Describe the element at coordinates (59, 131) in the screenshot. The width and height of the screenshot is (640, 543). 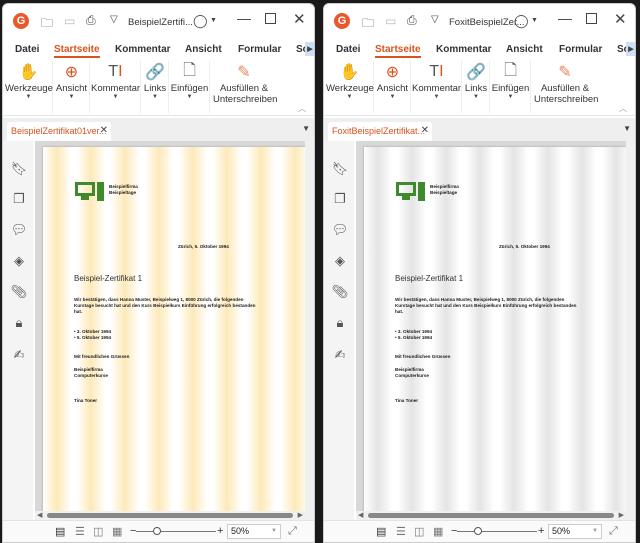
I see `document-tab: BeispielZertifikat01ver... ✕` at that location.